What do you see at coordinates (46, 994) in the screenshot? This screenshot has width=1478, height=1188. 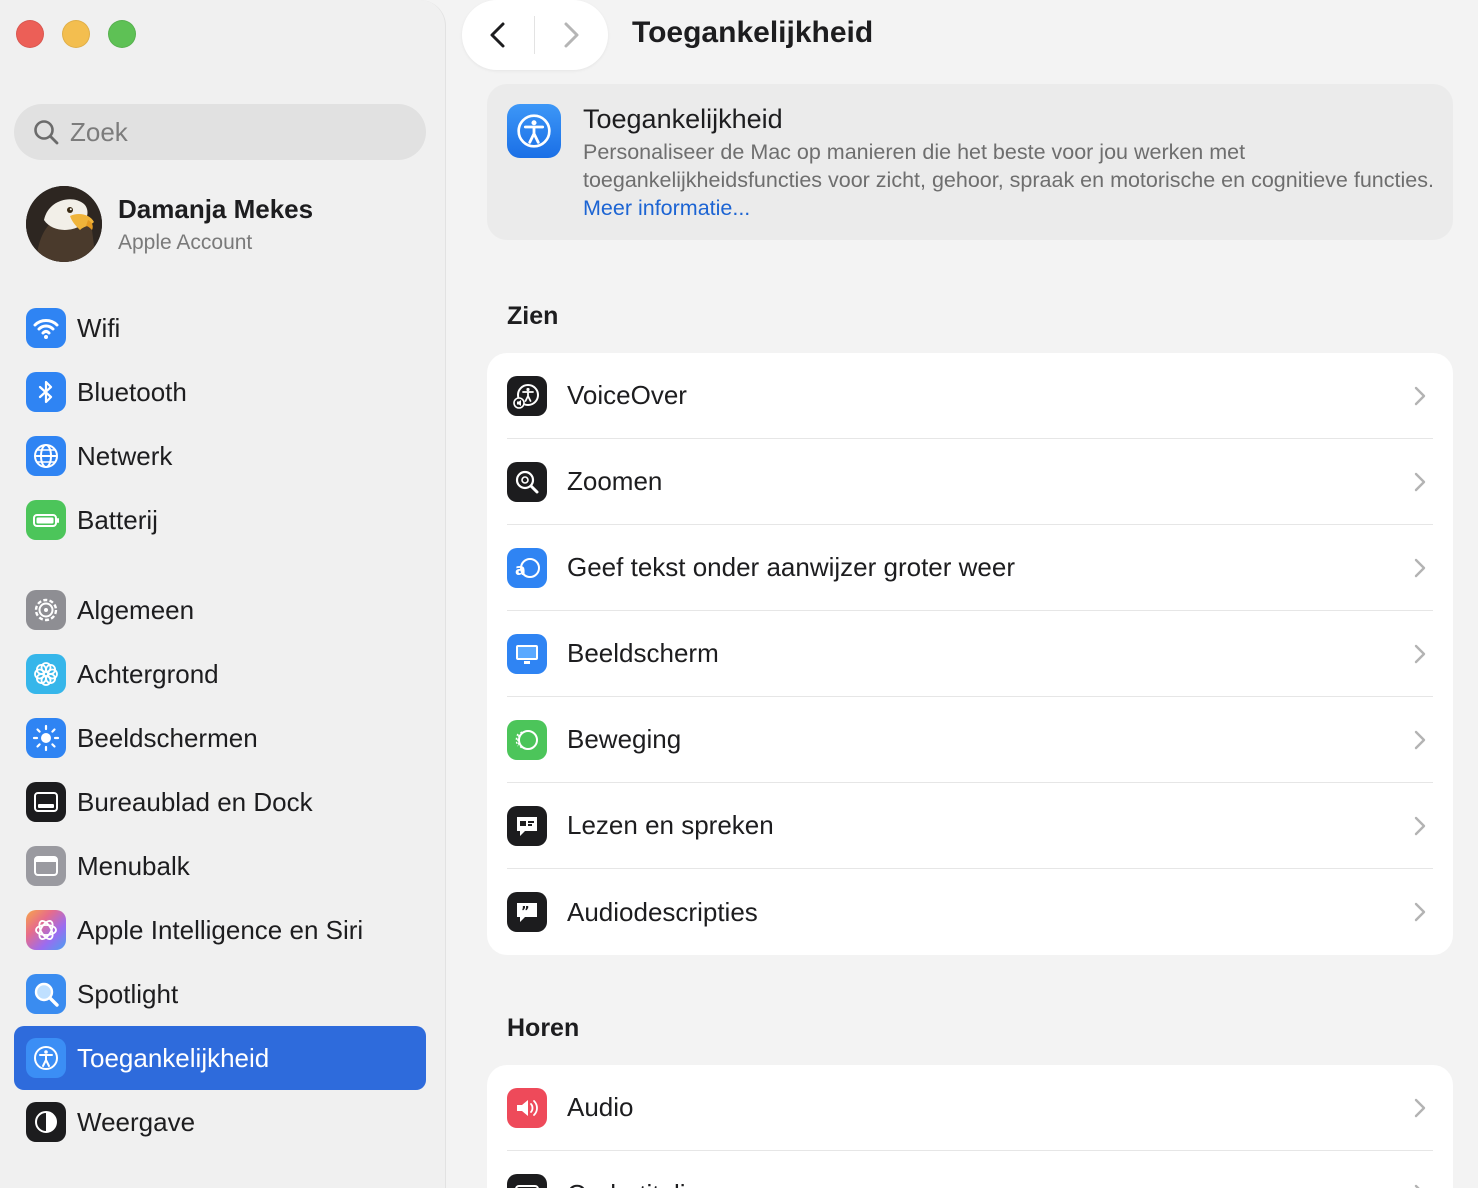 I see `magnifier-icon` at bounding box center [46, 994].